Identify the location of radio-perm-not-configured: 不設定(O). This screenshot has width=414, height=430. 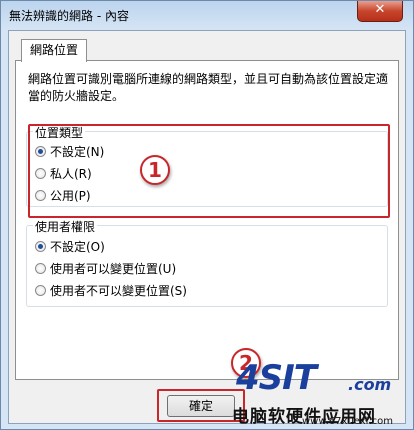
(70, 246).